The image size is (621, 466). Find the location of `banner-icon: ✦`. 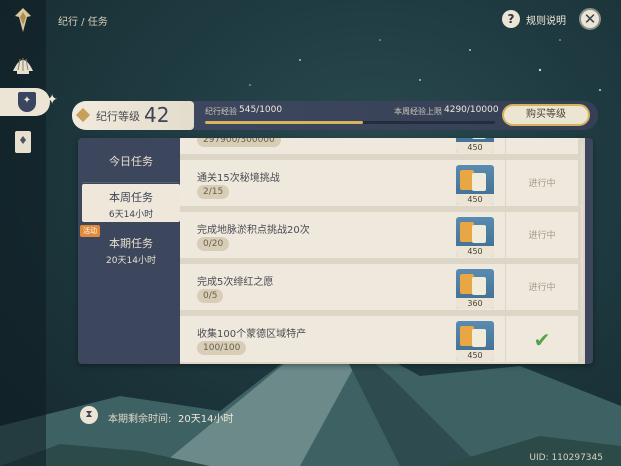

banner-icon: ✦ is located at coordinates (27, 102).